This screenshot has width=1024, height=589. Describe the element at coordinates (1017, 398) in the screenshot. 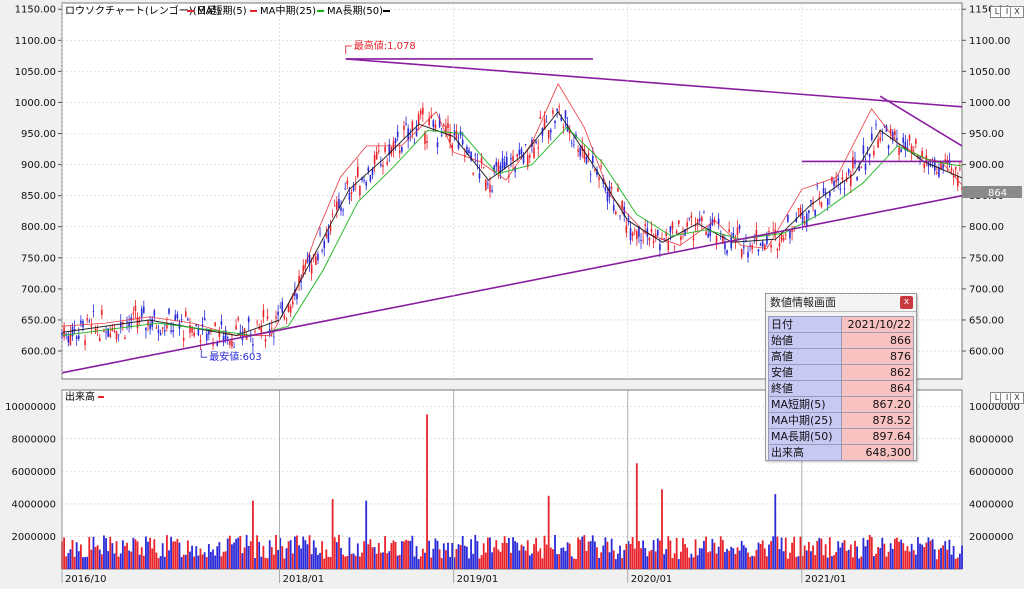

I see `volume-panel-close-button: X` at that location.